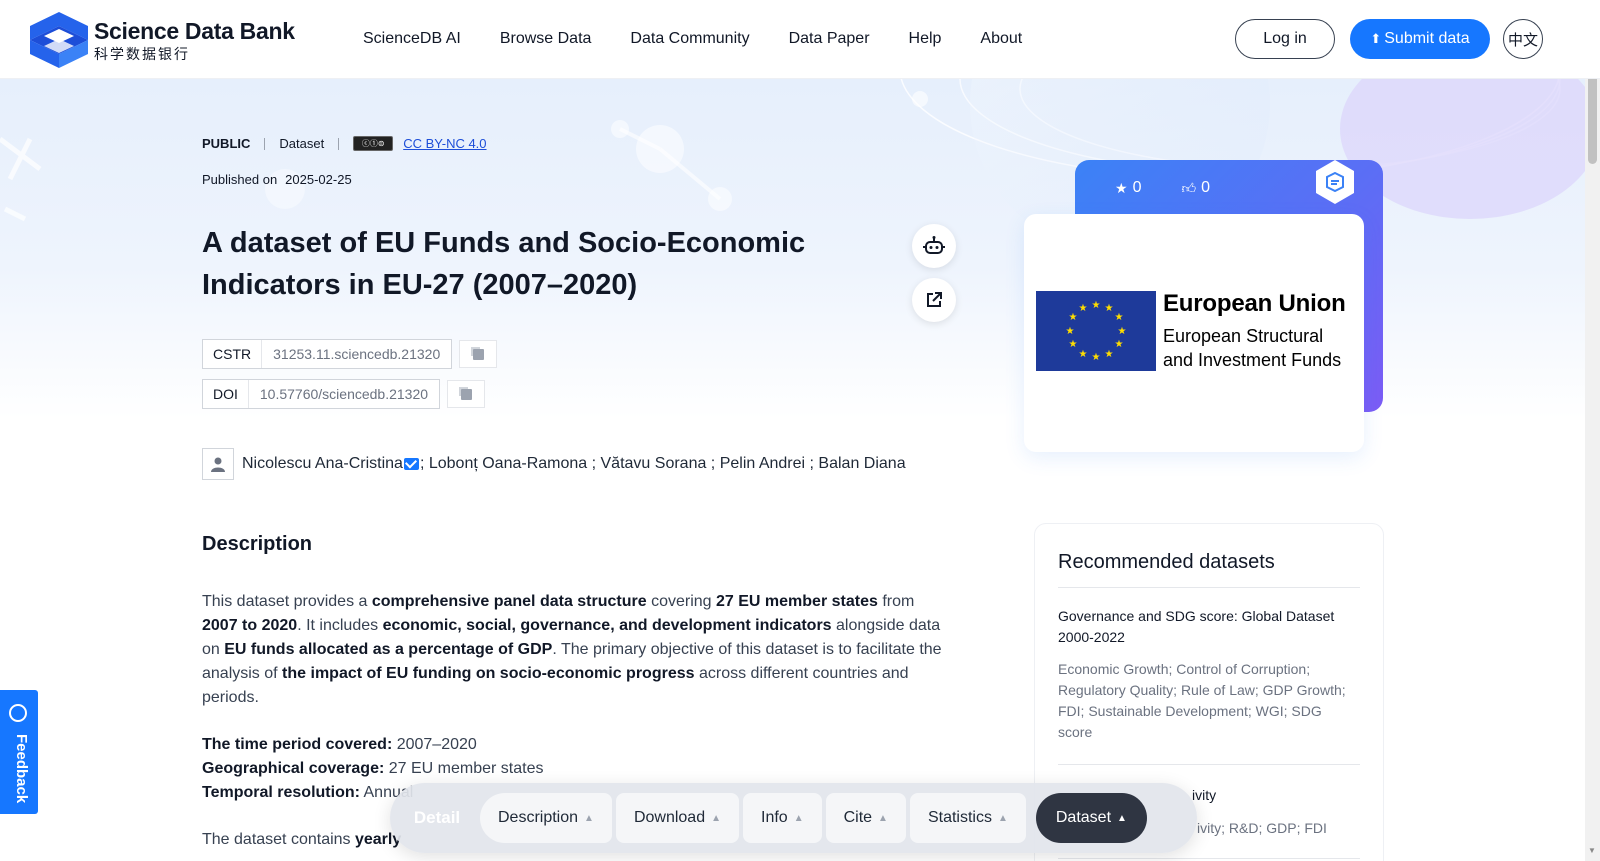  I want to click on submit-data-button: ⬆ Submit data, so click(1420, 39).